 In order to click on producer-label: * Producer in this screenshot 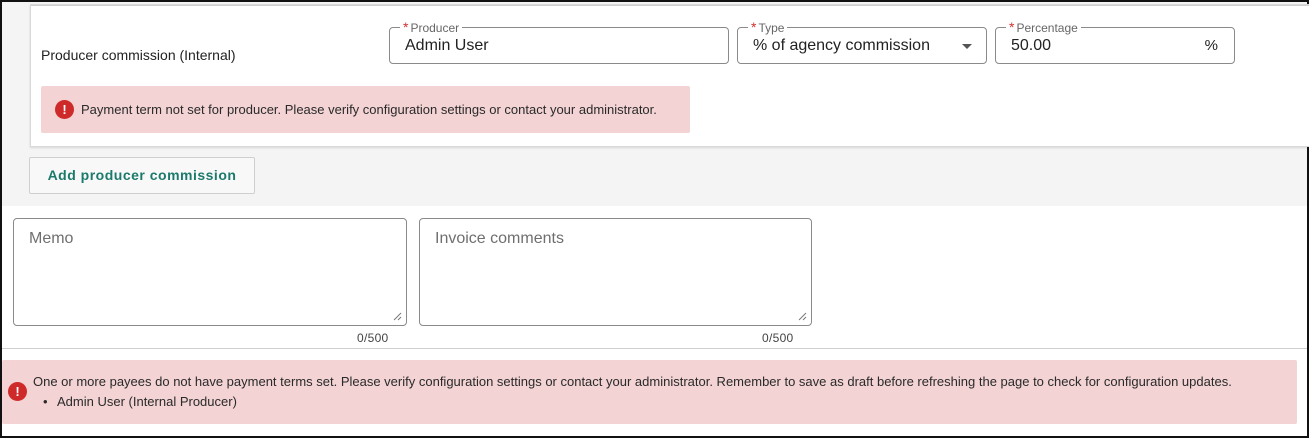, I will do `click(431, 27)`.